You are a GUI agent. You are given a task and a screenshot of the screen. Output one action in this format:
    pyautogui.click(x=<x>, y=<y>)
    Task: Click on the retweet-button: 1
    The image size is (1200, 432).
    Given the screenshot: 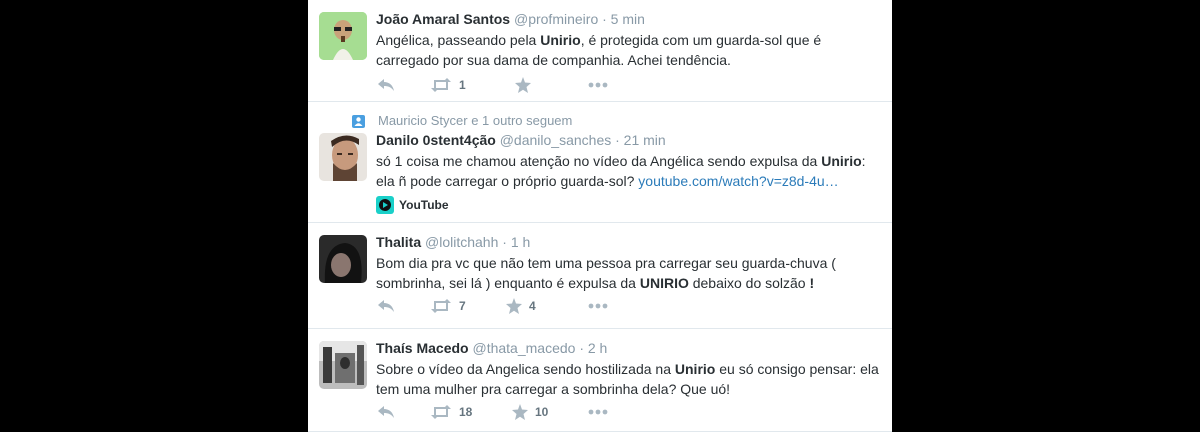 What is the action you would take?
    pyautogui.click(x=448, y=85)
    